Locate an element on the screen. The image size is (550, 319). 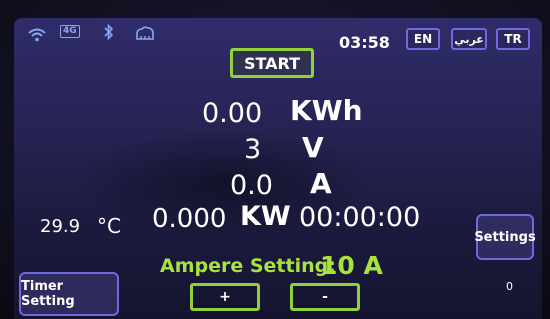
wifi-icon is located at coordinates (37, 36).